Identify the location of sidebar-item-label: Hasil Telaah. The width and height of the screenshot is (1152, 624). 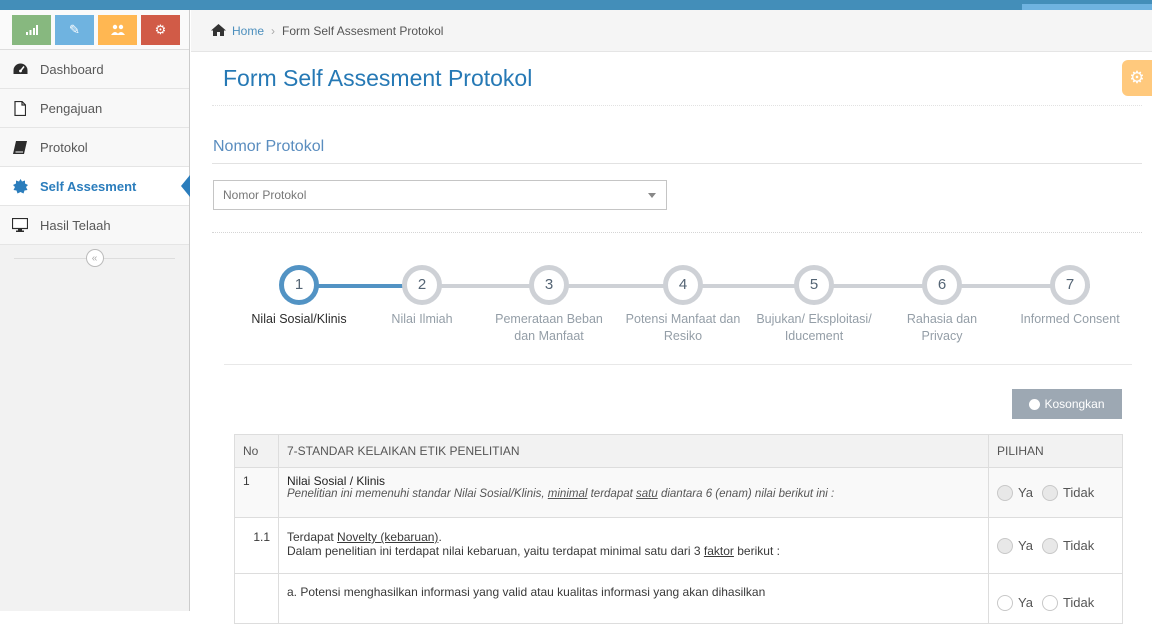
(75, 225).